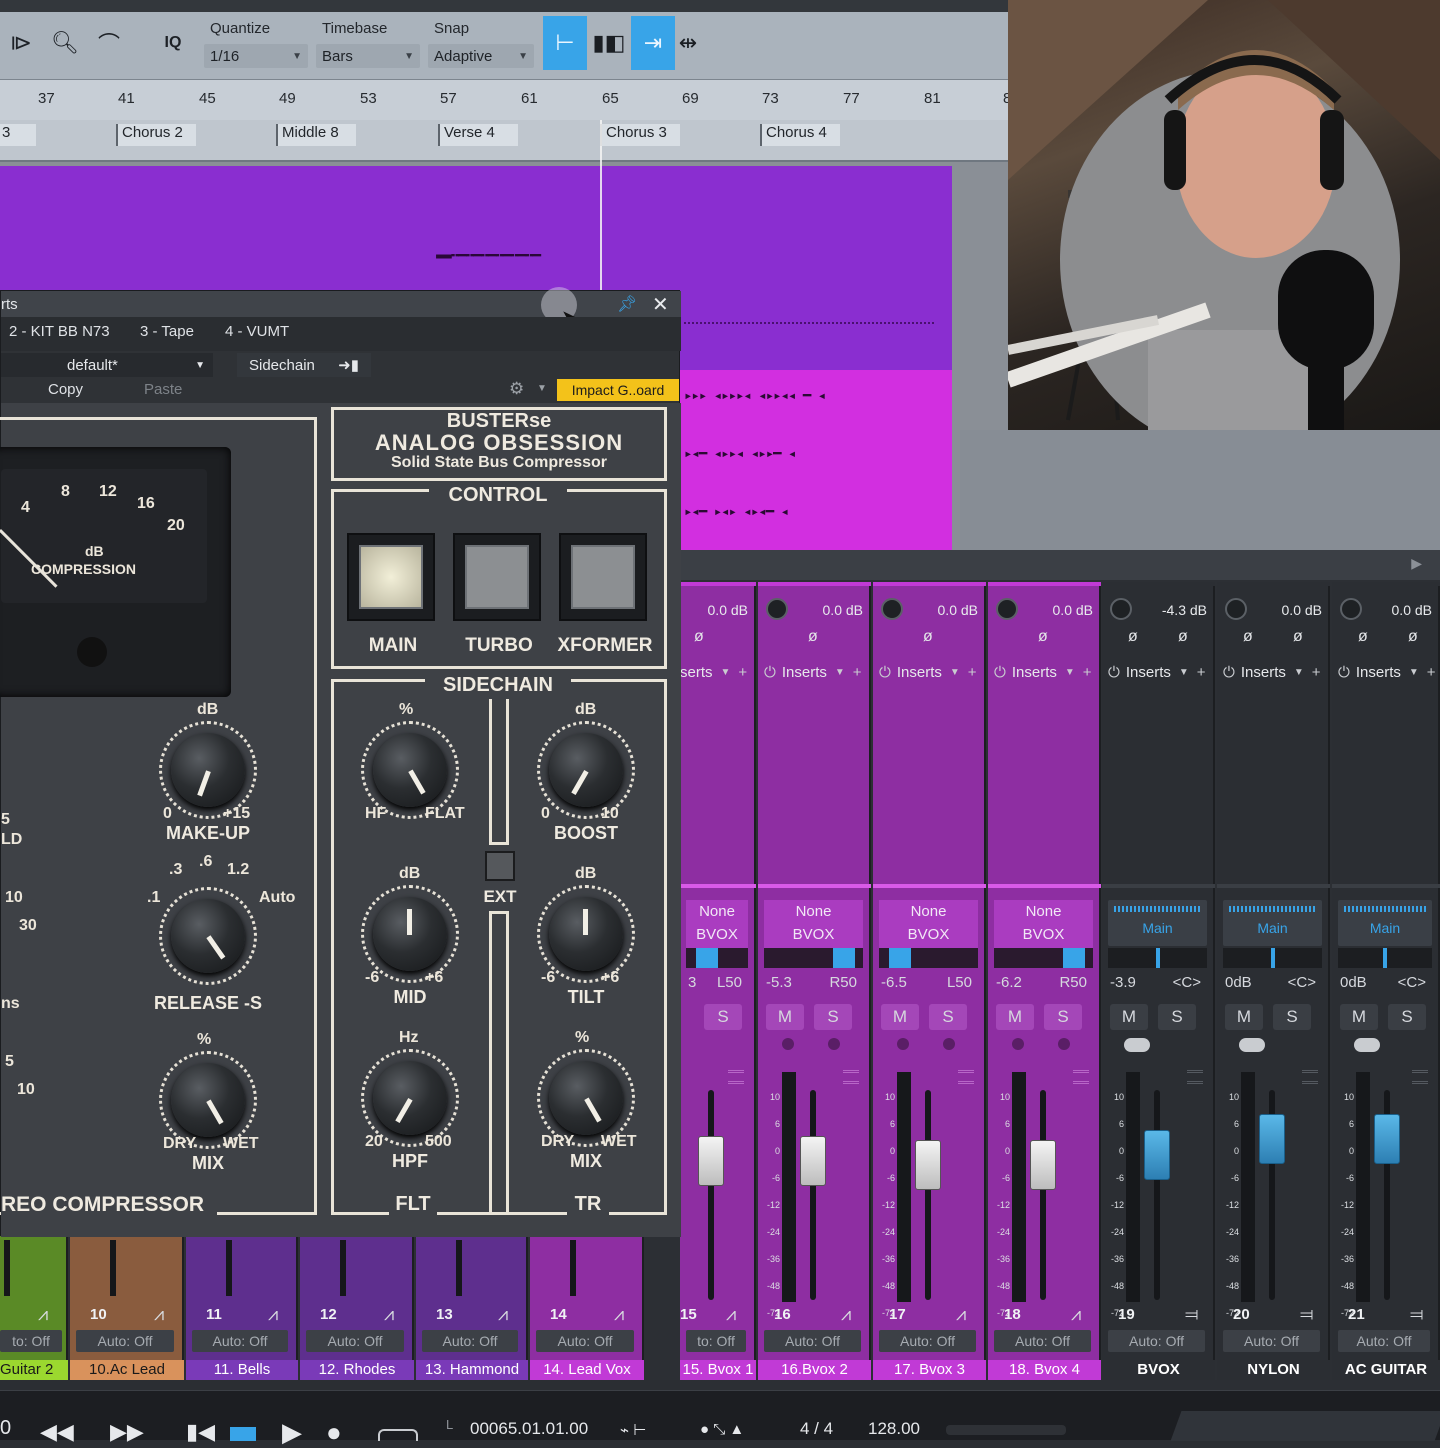 The image size is (1440, 1448). Describe the element at coordinates (368, 56) in the screenshot. I see `timebase-dropdown: Bars ▼` at that location.